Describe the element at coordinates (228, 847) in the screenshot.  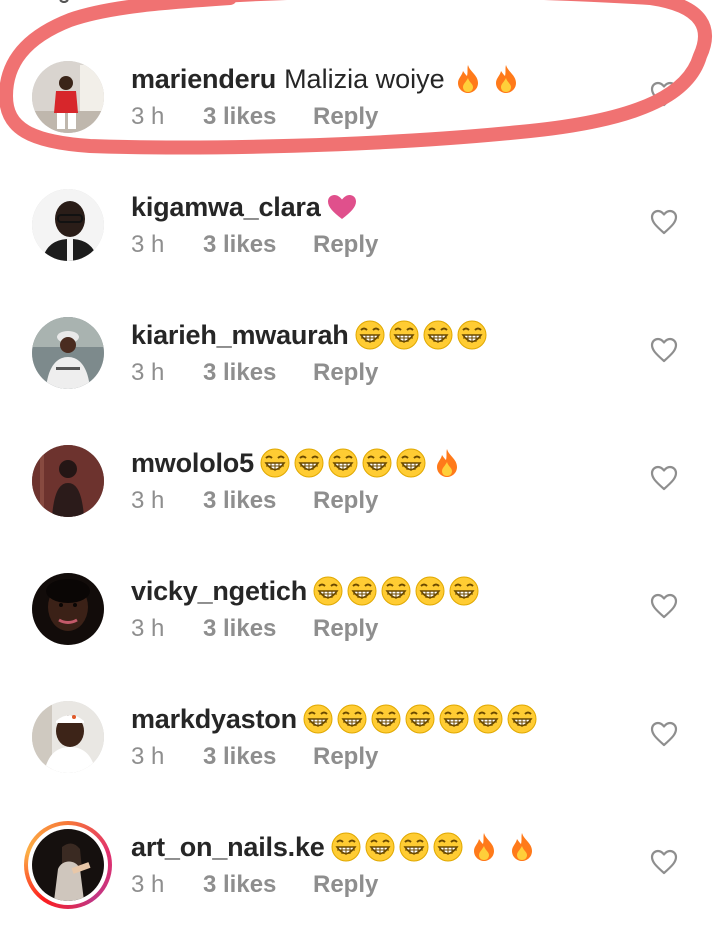
I see `username: art_on_nails.ke` at that location.